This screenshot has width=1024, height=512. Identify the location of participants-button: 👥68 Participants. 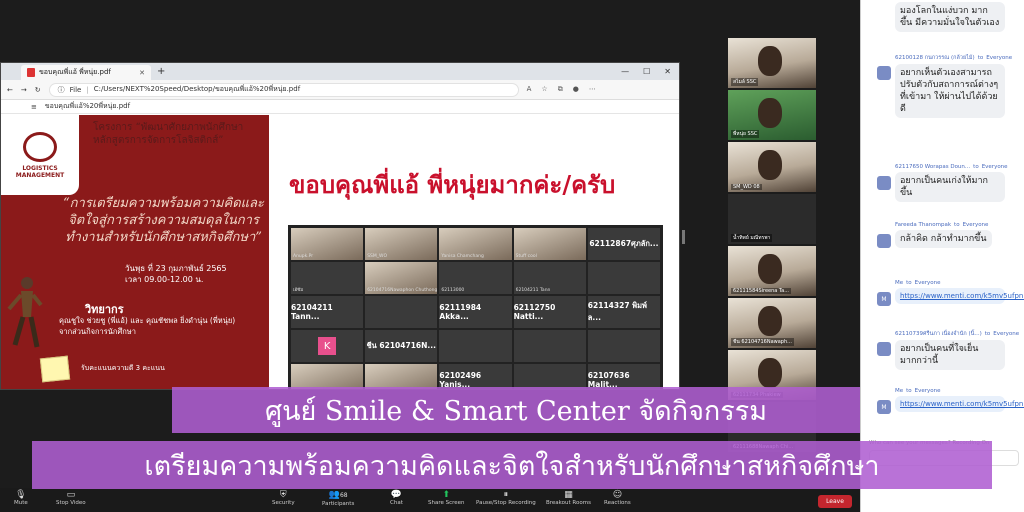
(338, 498).